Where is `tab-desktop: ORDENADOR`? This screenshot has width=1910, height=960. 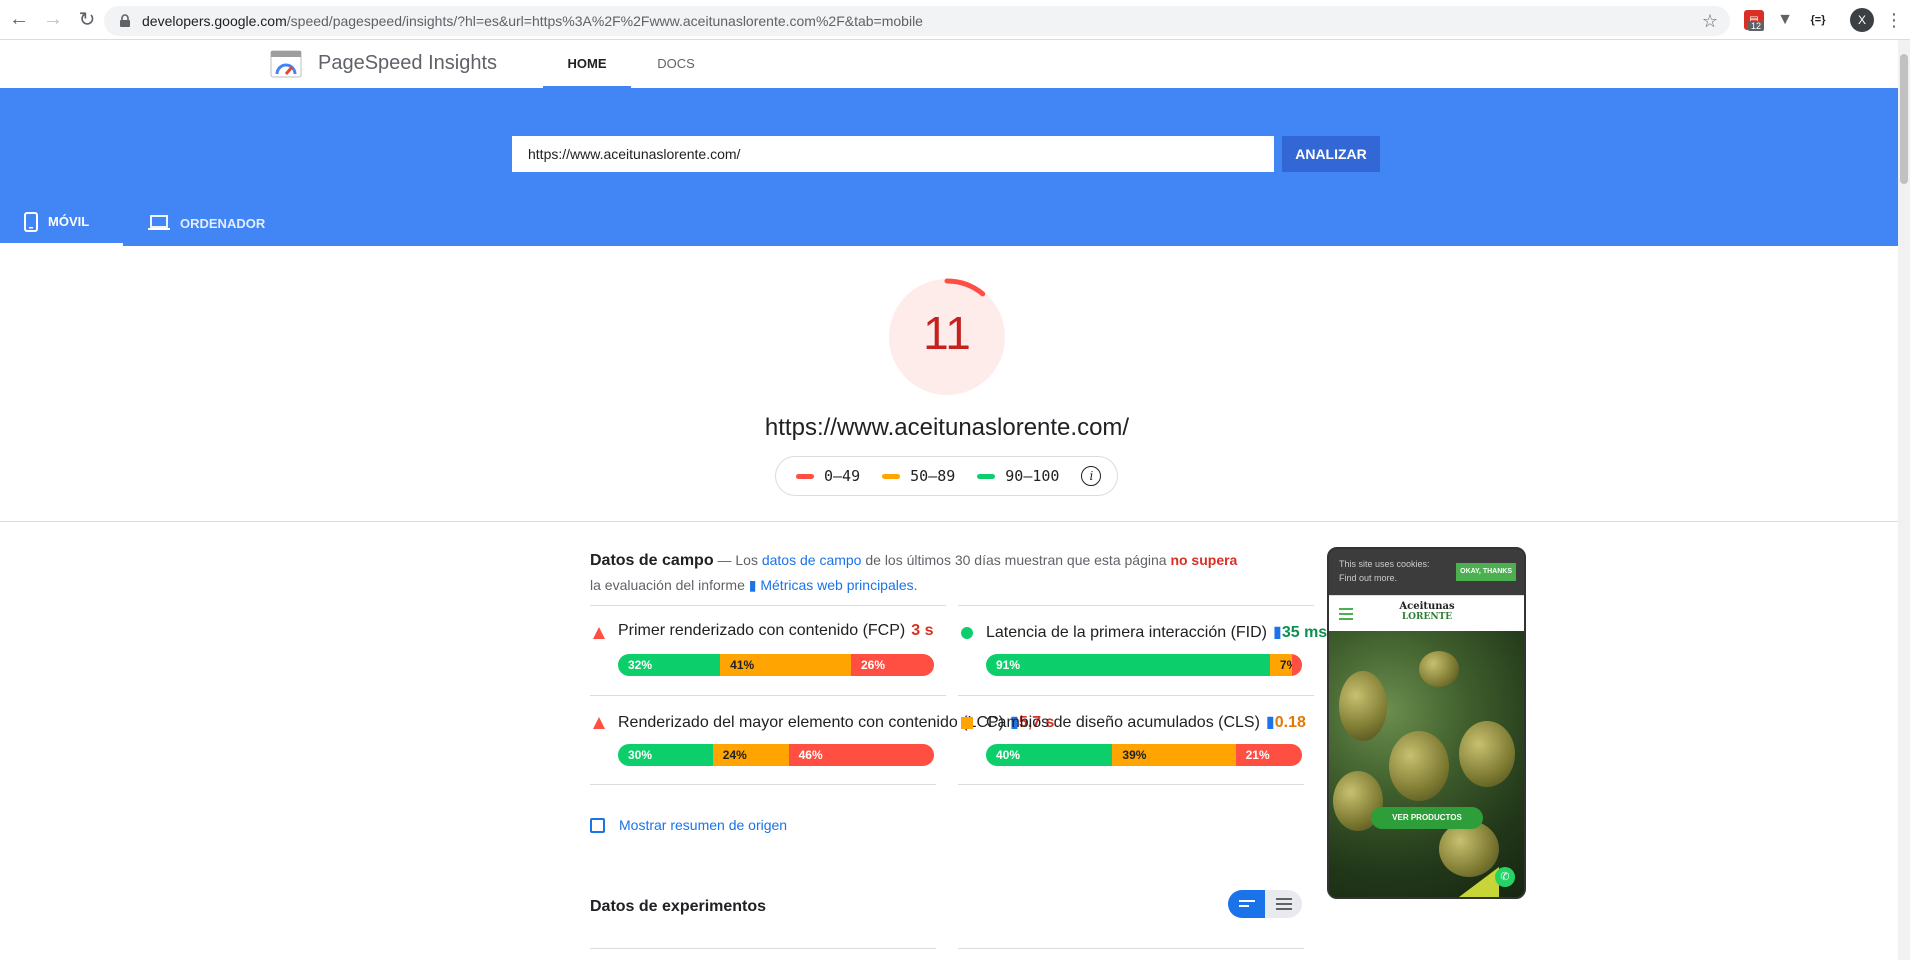 tab-desktop: ORDENADOR is located at coordinates (213, 223).